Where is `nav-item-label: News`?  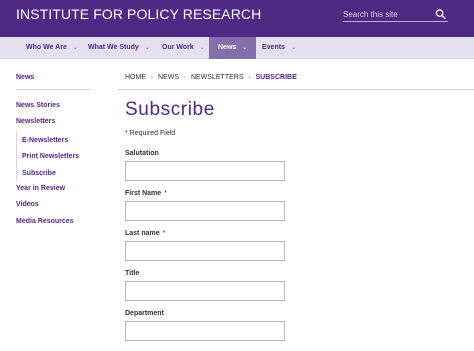 nav-item-label: News is located at coordinates (227, 47).